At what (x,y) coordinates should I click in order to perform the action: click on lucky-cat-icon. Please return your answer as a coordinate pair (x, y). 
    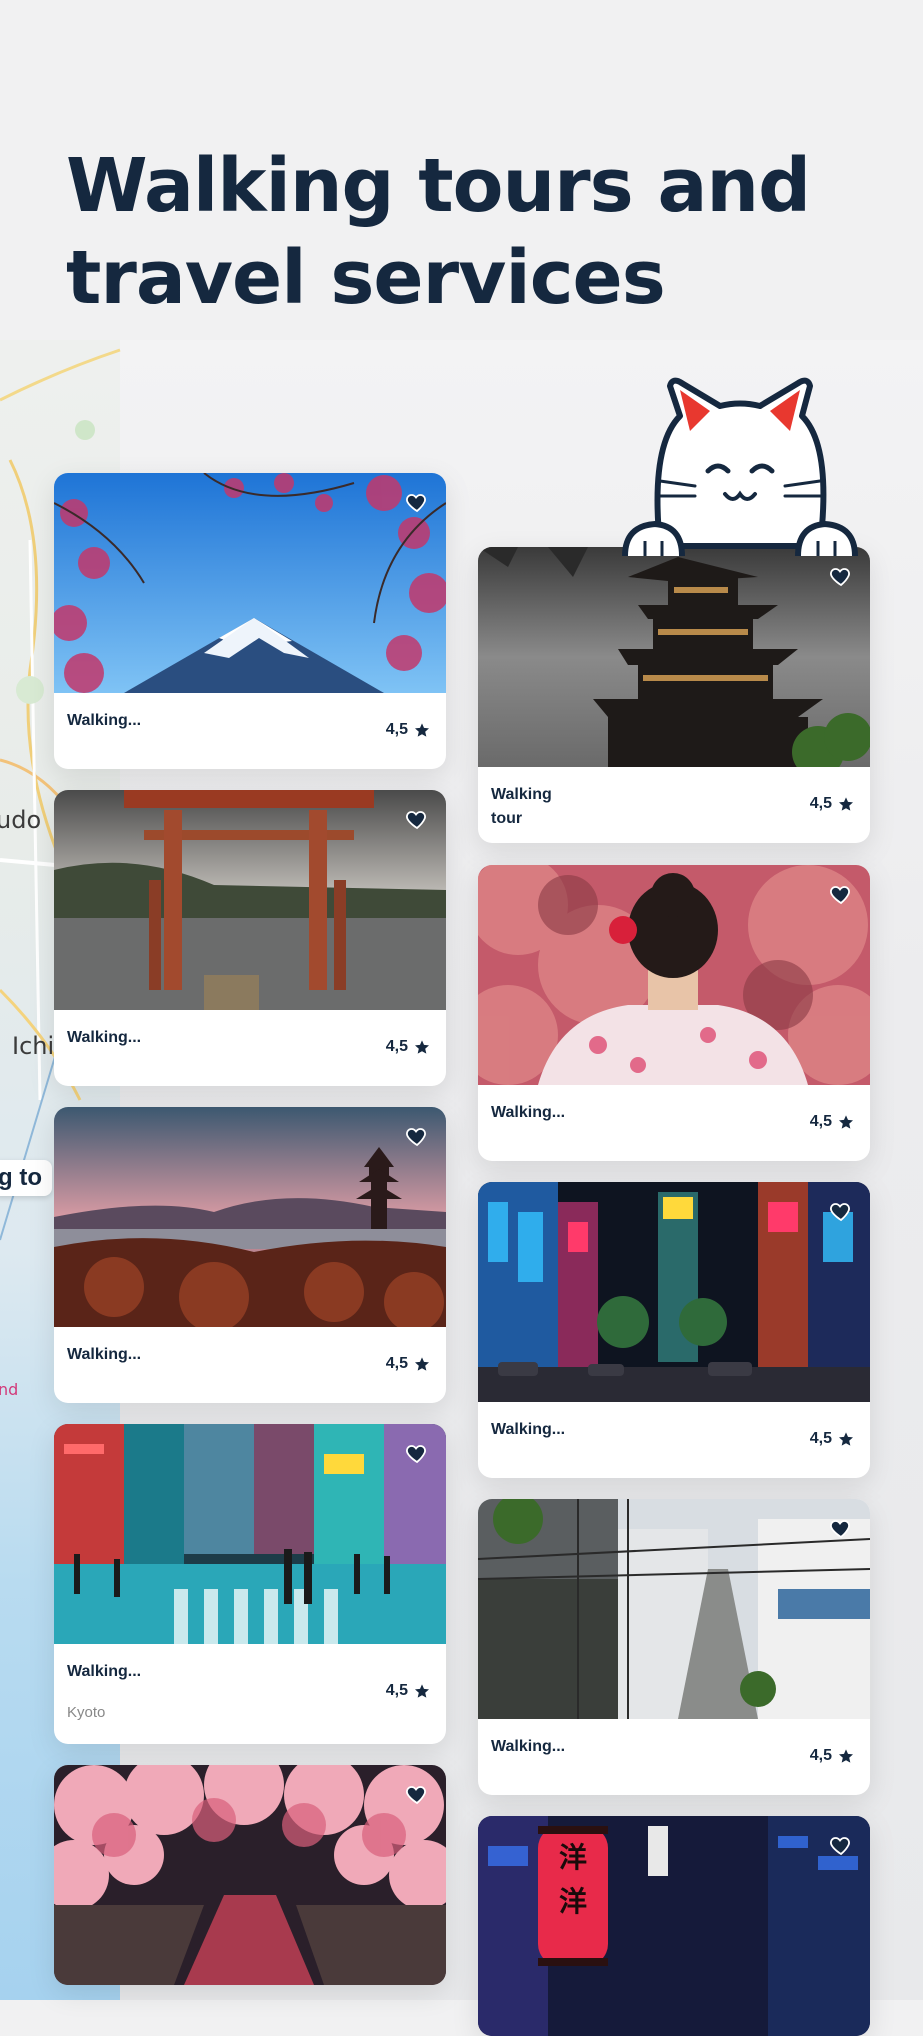
    Looking at the image, I should click on (740, 467).